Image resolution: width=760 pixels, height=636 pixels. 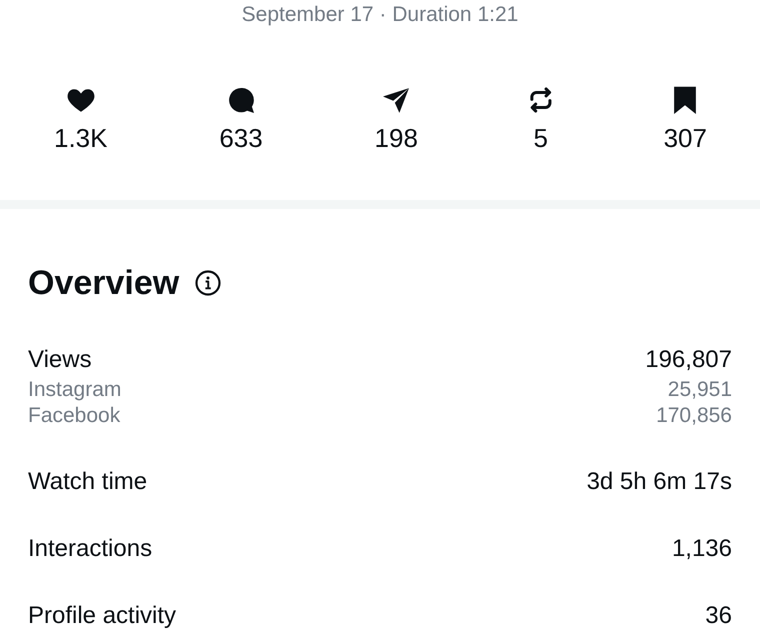 I want to click on stat-count: 5, so click(x=541, y=138).